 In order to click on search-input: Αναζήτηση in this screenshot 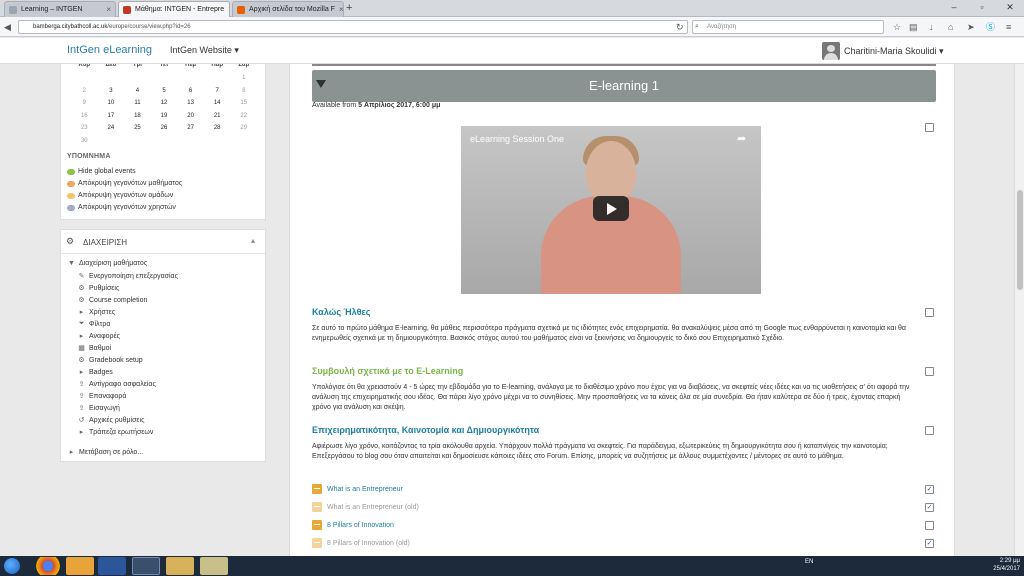, I will do `click(788, 27)`.